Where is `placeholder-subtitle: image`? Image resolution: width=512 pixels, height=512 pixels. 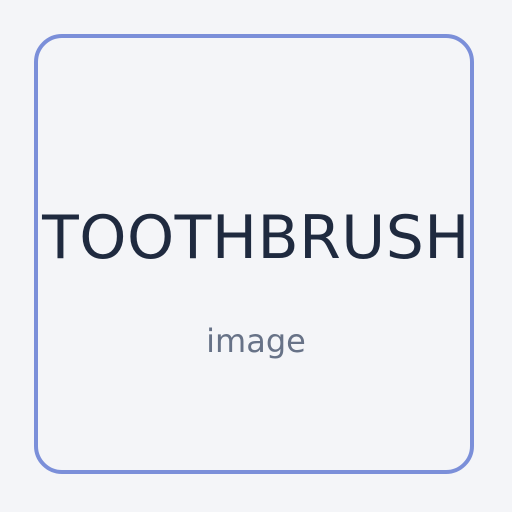 placeholder-subtitle: image is located at coordinates (256, 341).